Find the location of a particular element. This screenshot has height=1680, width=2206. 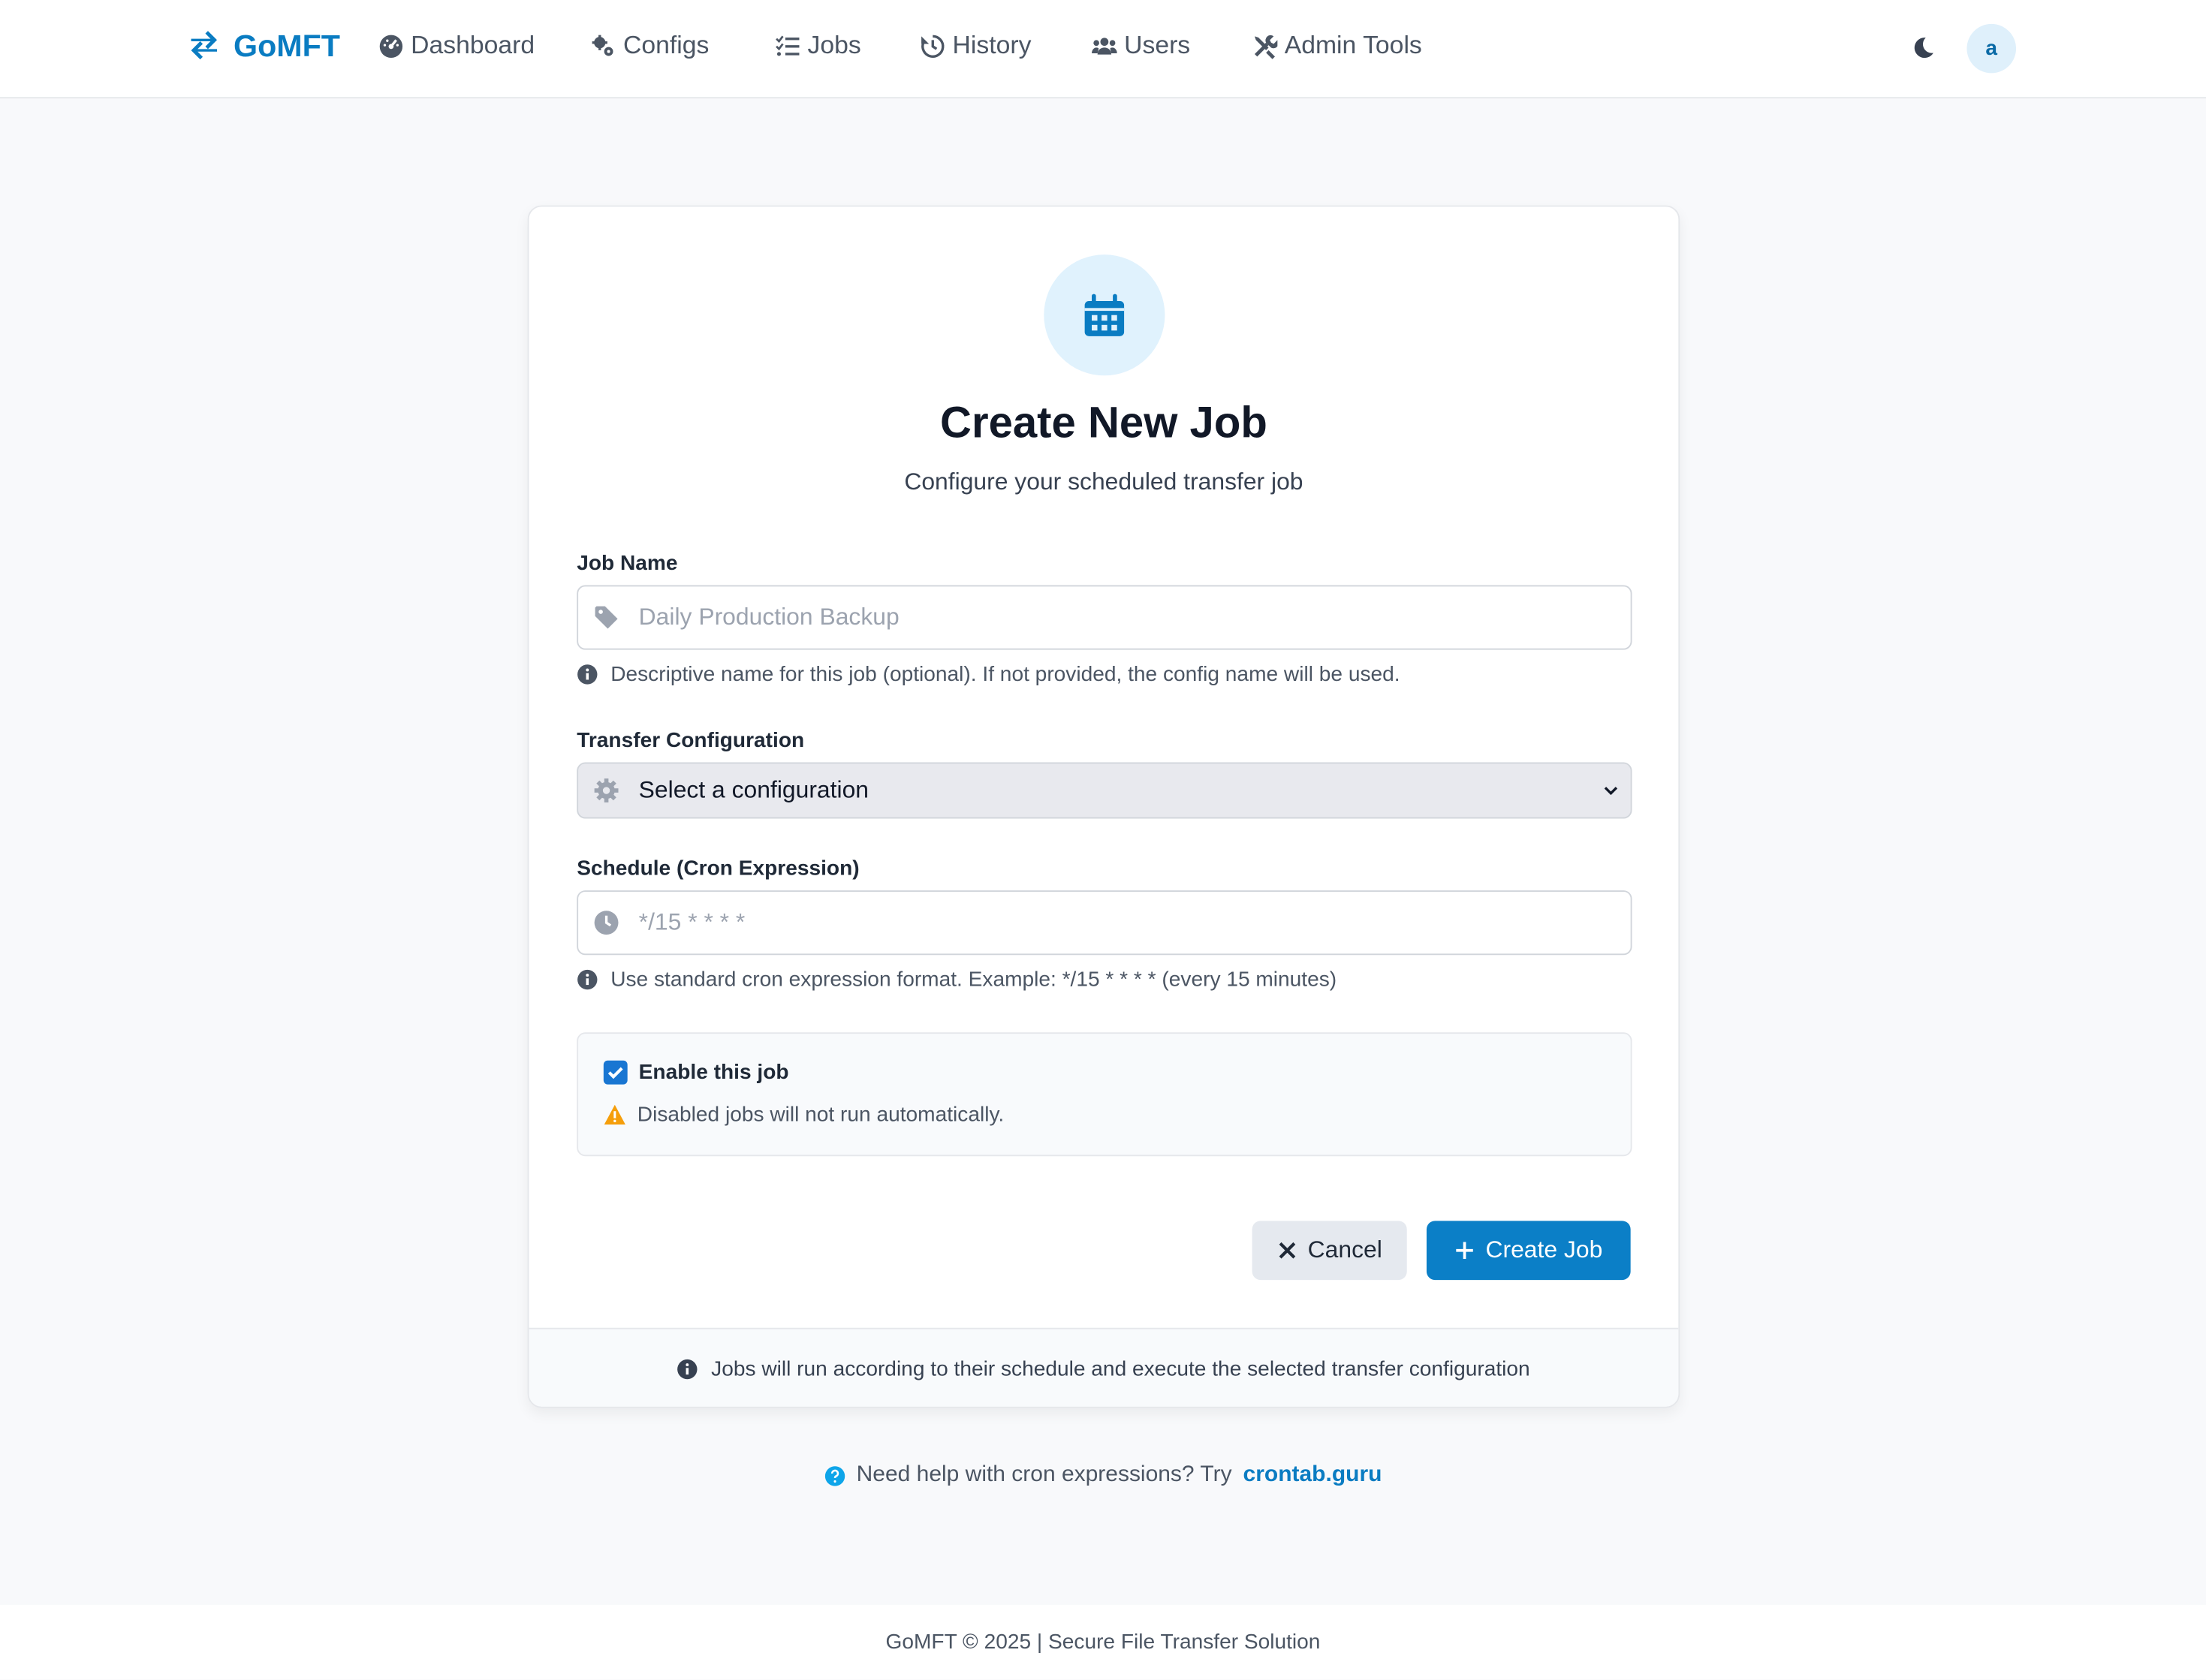

cancel-button: Cancel is located at coordinates (1329, 1251).